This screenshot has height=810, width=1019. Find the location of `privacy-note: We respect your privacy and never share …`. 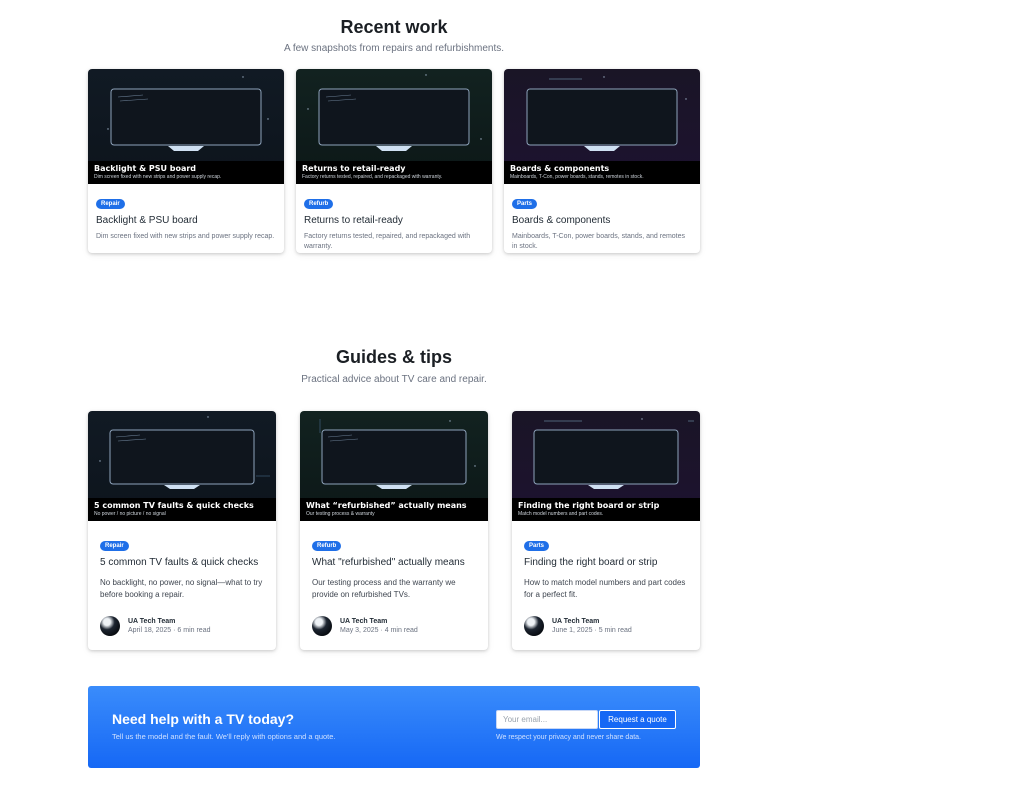

privacy-note: We respect your privacy and never share … is located at coordinates (569, 737).